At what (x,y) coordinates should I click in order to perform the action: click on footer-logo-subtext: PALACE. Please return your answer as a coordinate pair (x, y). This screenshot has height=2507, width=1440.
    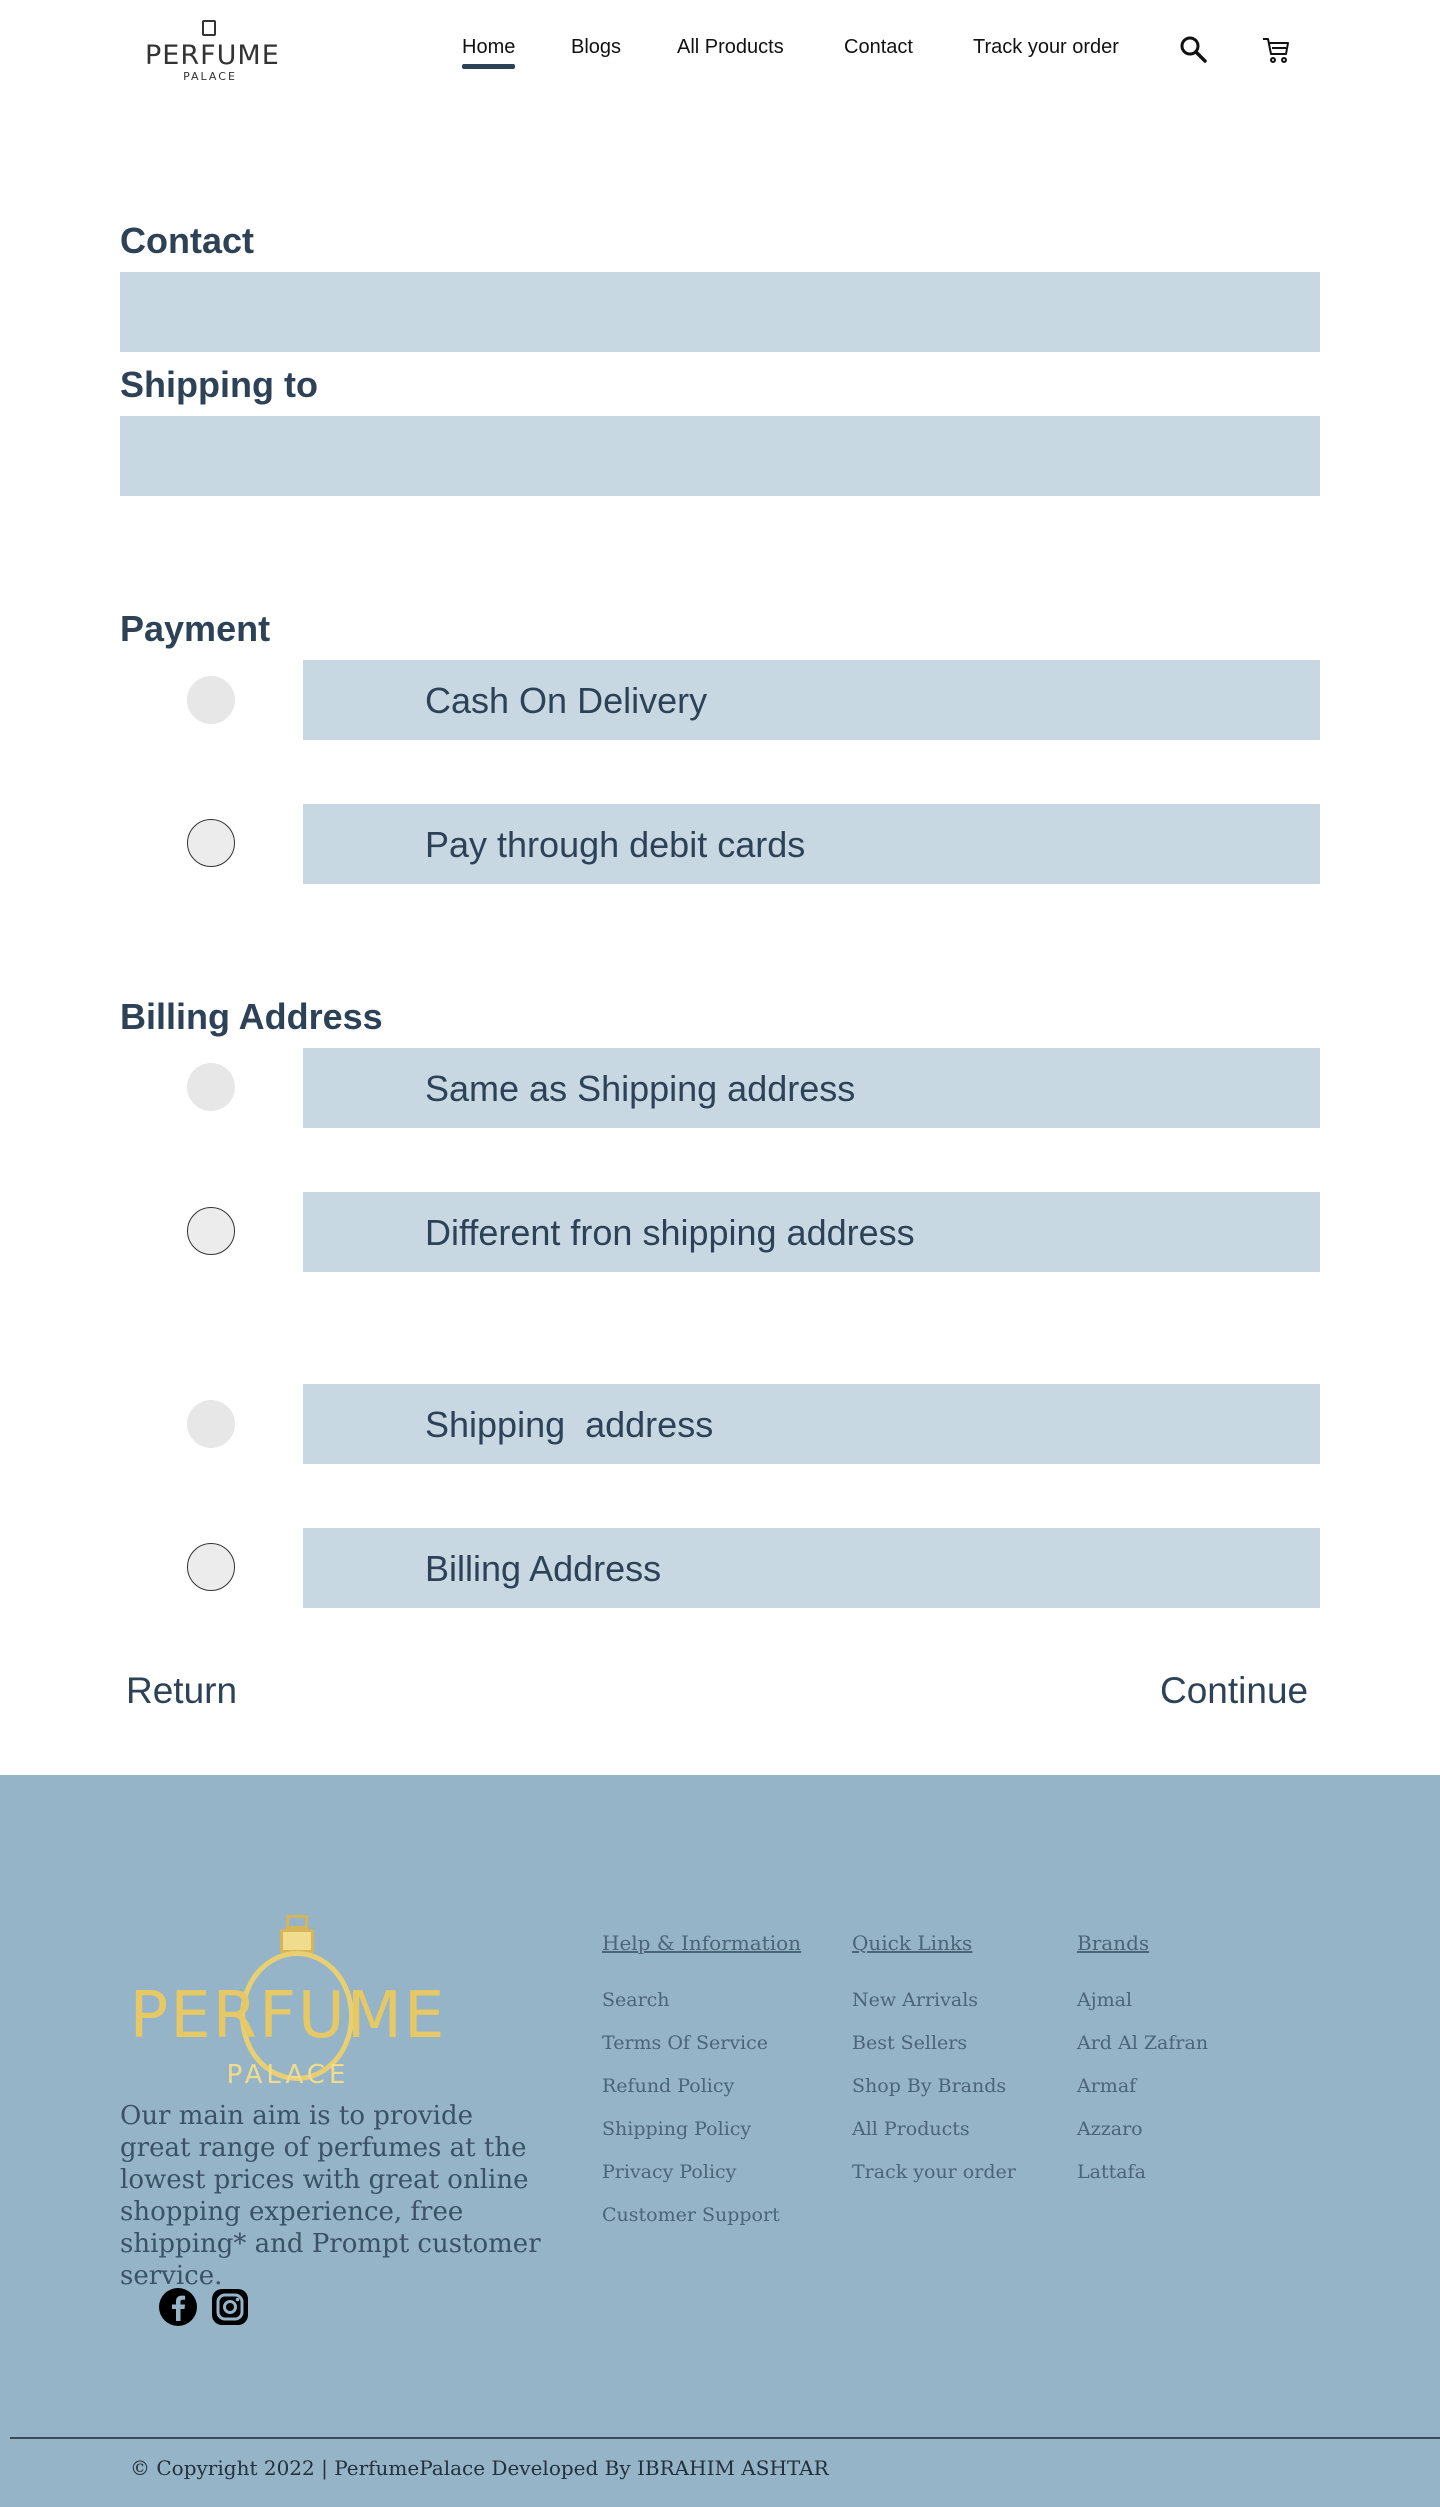
    Looking at the image, I should click on (288, 2075).